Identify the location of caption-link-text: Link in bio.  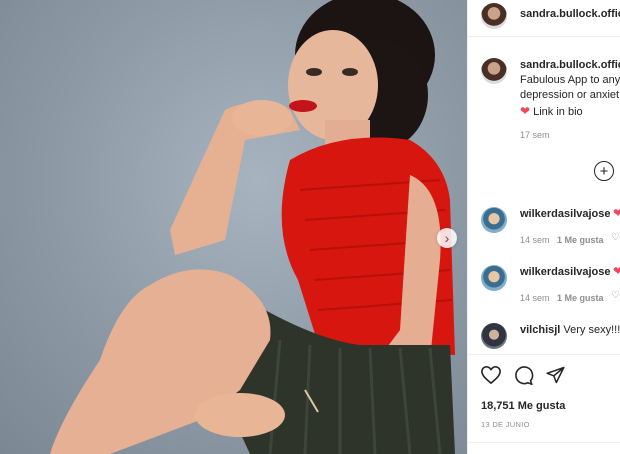
(558, 112).